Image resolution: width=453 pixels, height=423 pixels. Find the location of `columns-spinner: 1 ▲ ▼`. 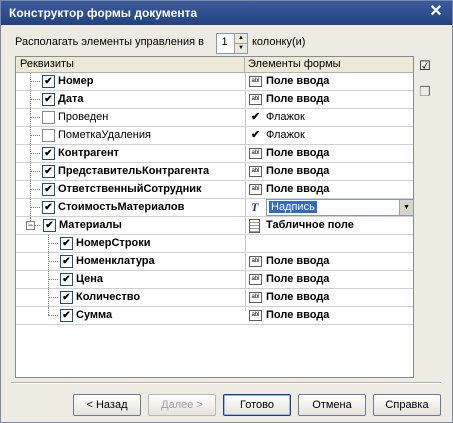

columns-spinner: 1 ▲ ▼ is located at coordinates (232, 43).